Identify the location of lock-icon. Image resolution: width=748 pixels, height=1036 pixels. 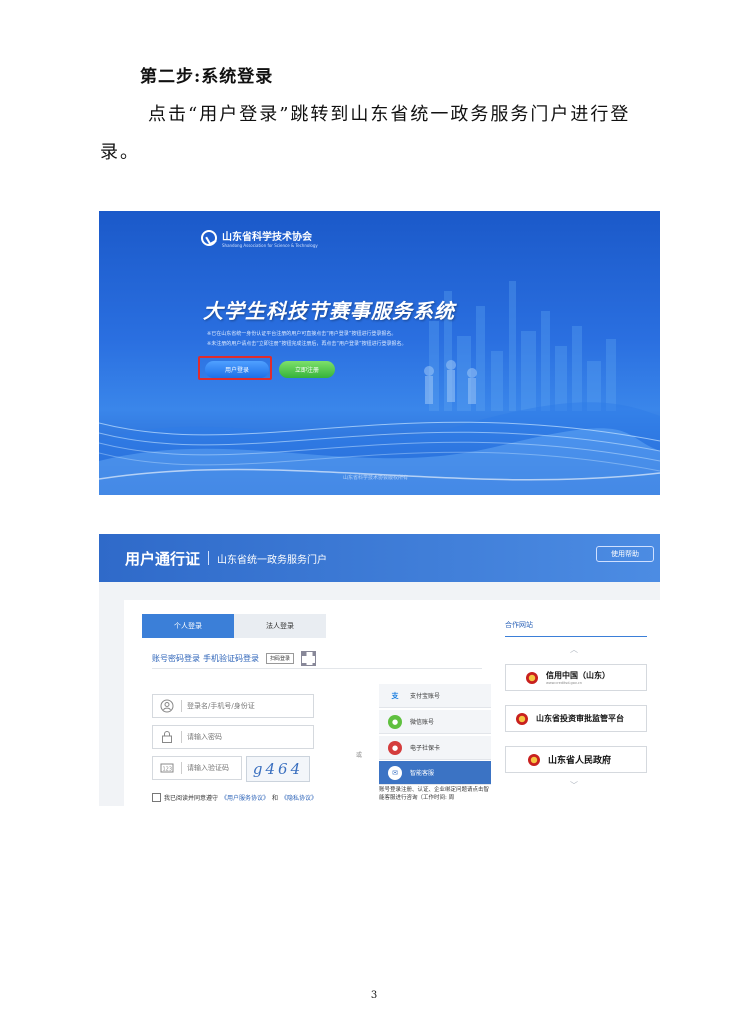
(167, 737).